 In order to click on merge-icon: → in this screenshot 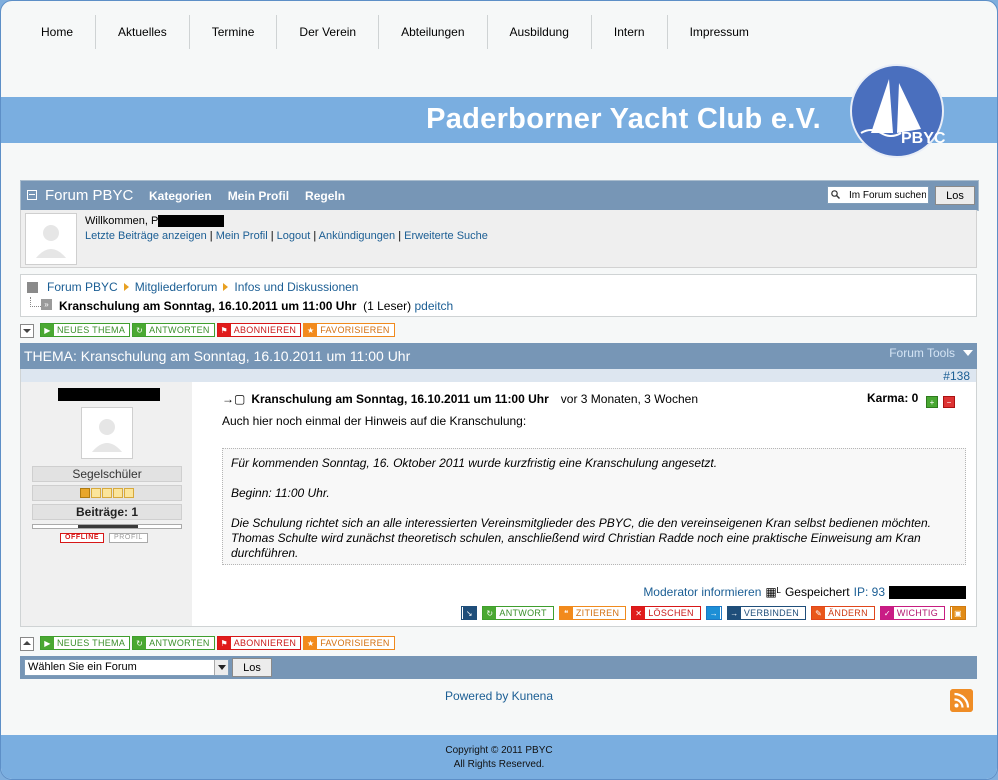, I will do `click(734, 613)`.